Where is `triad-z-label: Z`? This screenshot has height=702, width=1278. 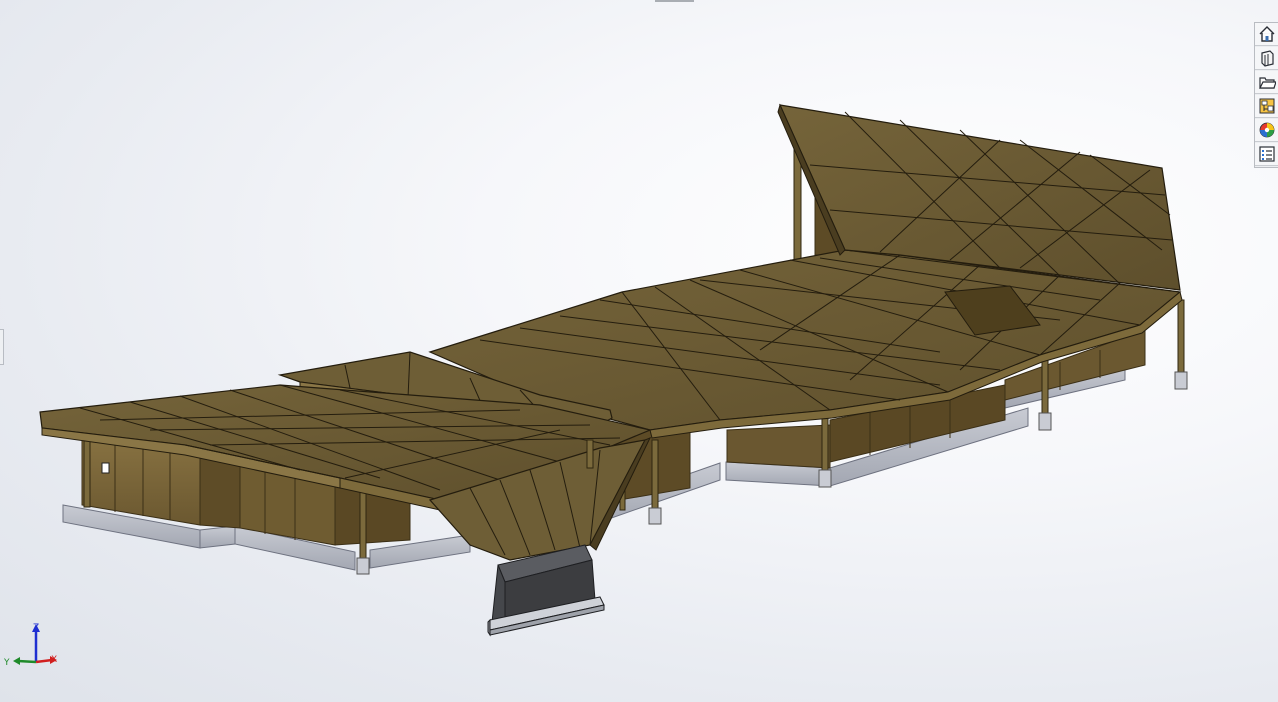 triad-z-label: Z is located at coordinates (36, 628).